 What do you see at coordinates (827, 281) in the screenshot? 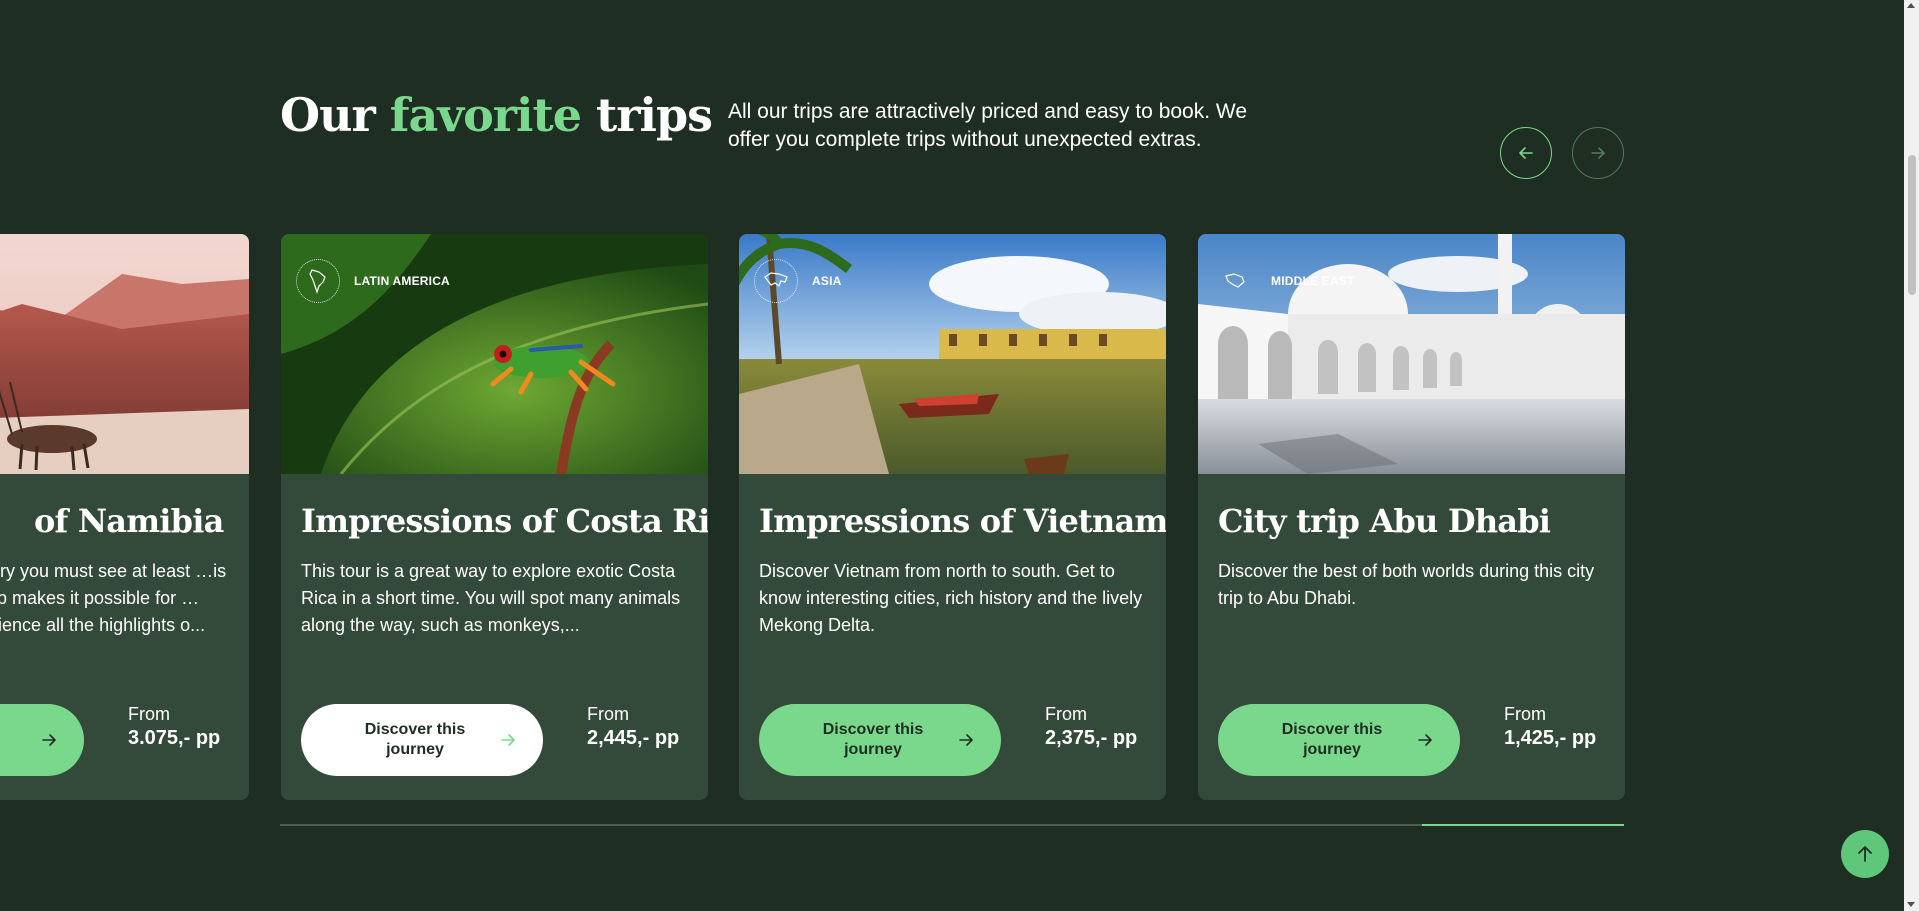
I see `region-label: ASIA` at bounding box center [827, 281].